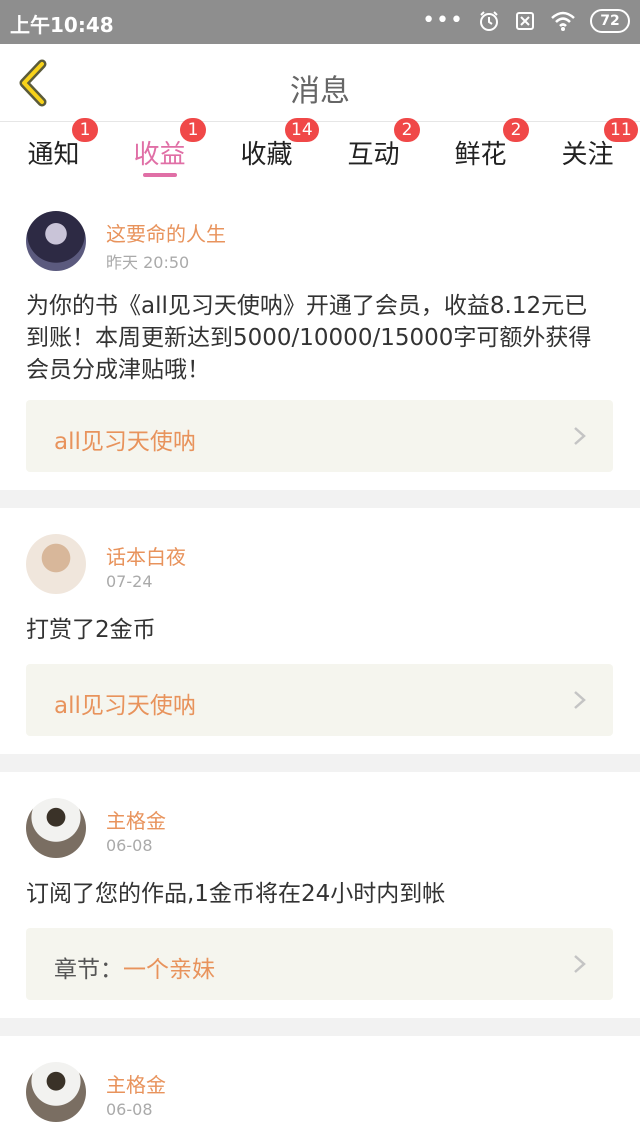 This screenshot has height=1138, width=640. I want to click on chapter-link-text: 章节：一个亲妹, so click(134, 967).